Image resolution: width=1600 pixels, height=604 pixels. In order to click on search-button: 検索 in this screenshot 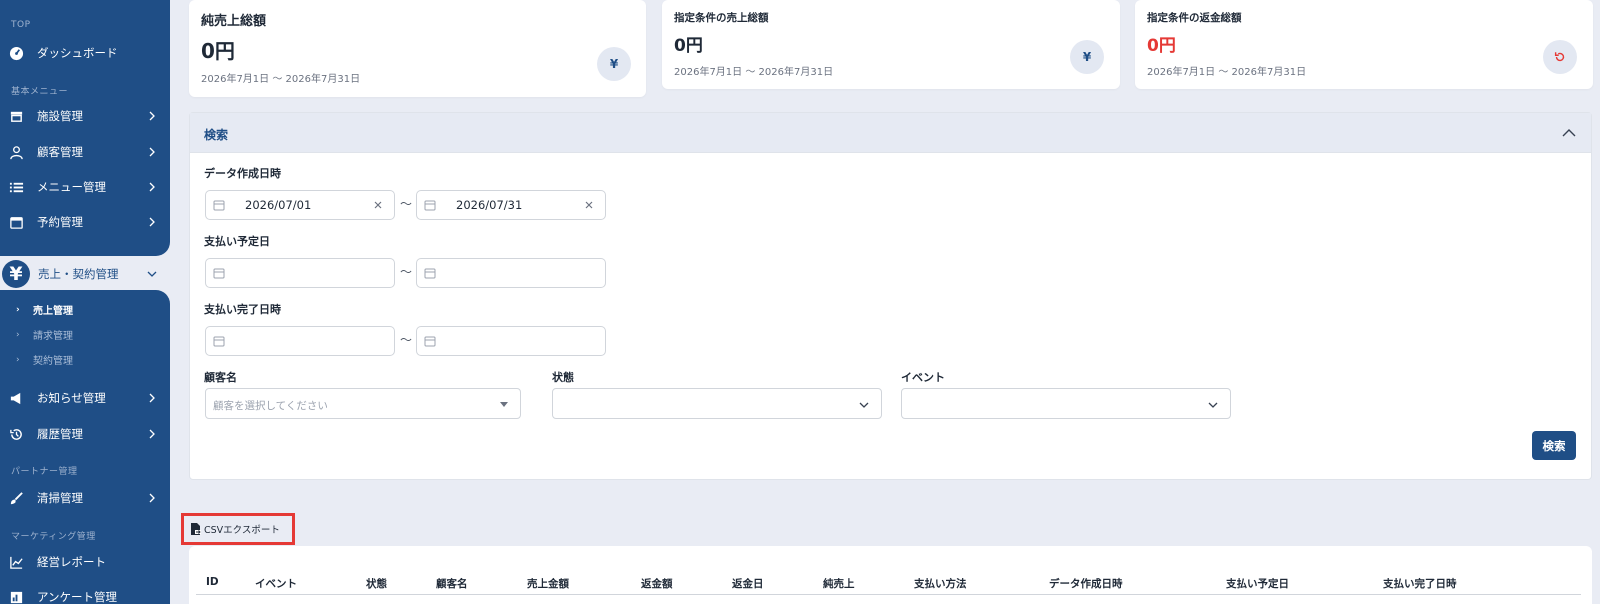, I will do `click(1554, 445)`.